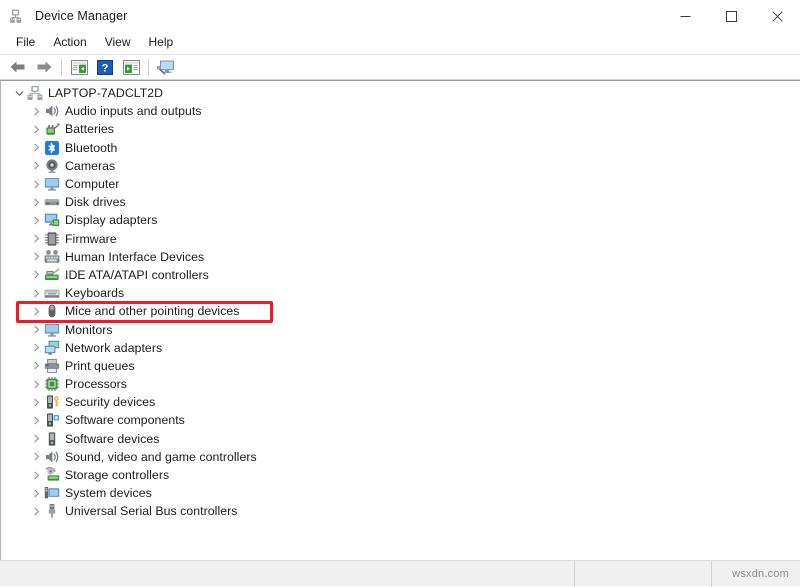  I want to click on tree-item-15: Processors, so click(400, 384).